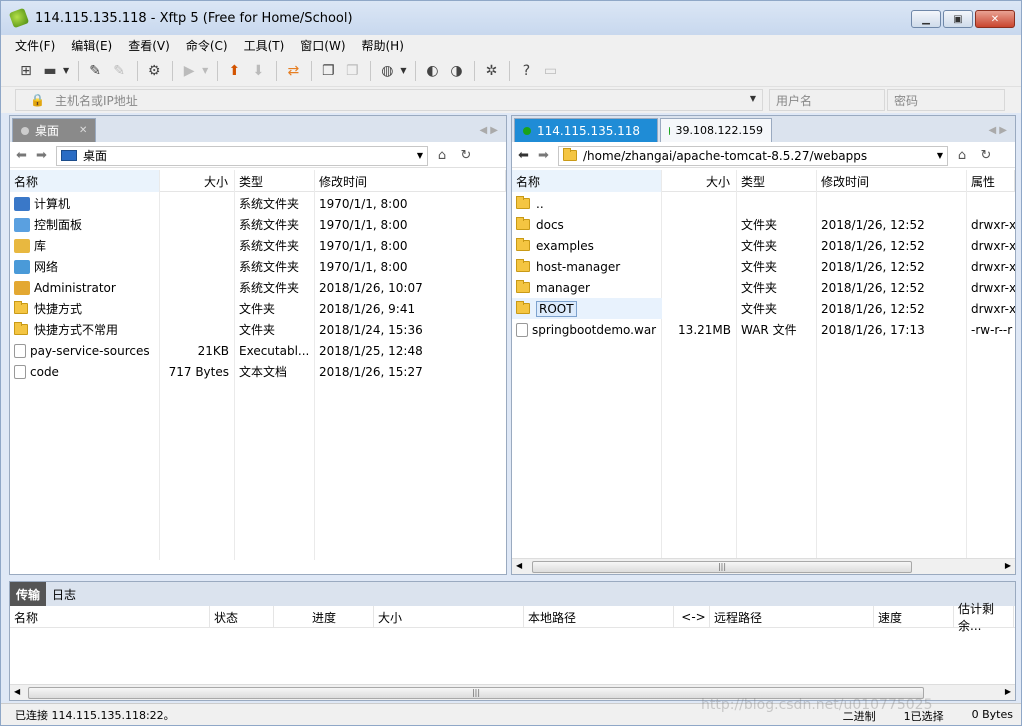  Describe the element at coordinates (154, 71) in the screenshot. I see `properties-icon: ⚙` at that location.